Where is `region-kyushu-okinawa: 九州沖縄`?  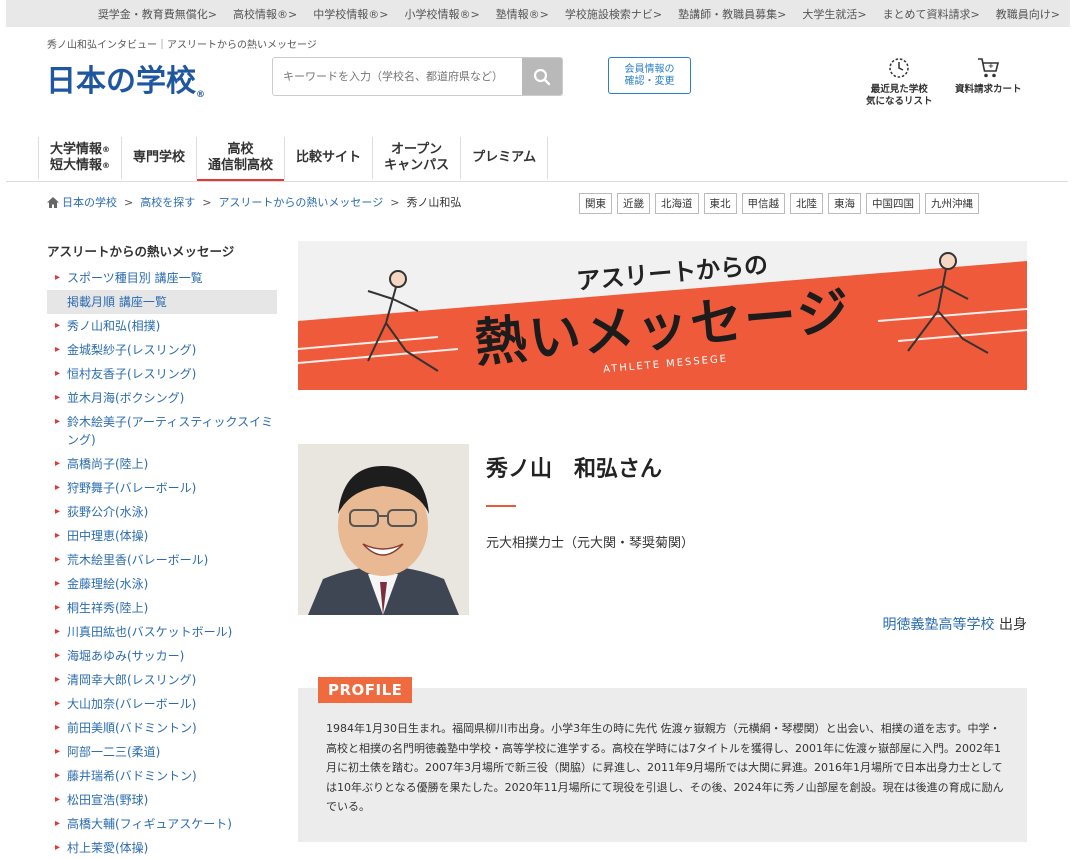
region-kyushu-okinawa: 九州沖縄 is located at coordinates (952, 203).